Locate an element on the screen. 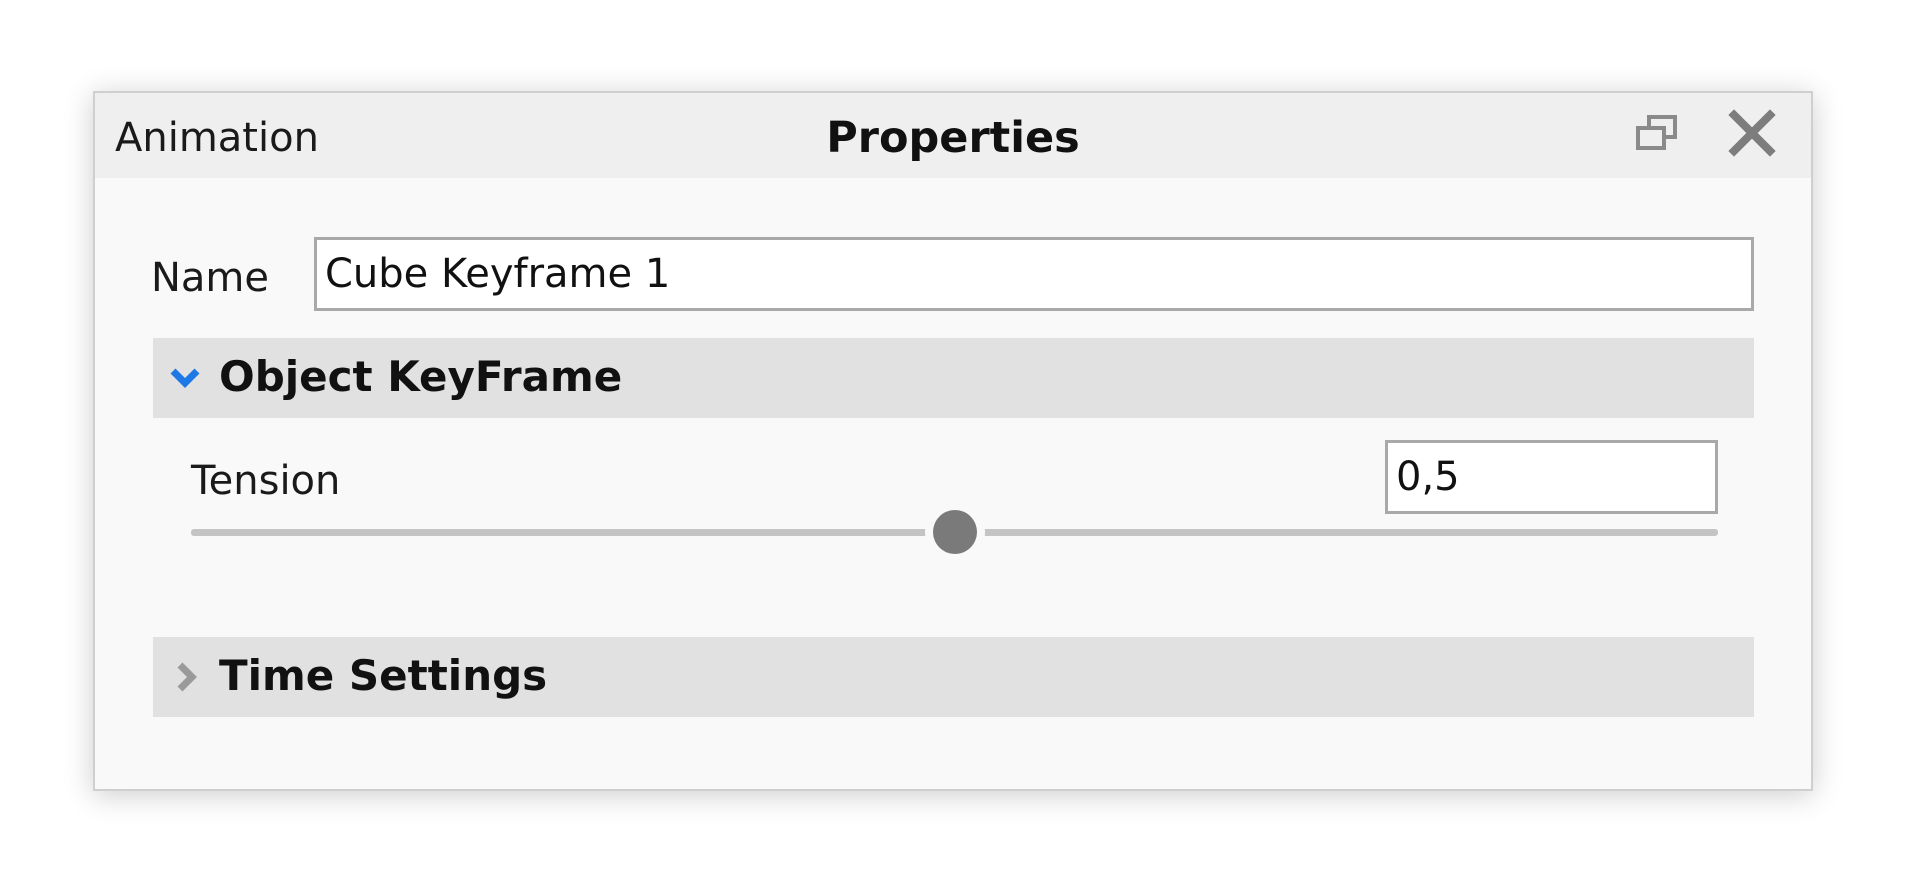  slider-handle is located at coordinates (954, 532).